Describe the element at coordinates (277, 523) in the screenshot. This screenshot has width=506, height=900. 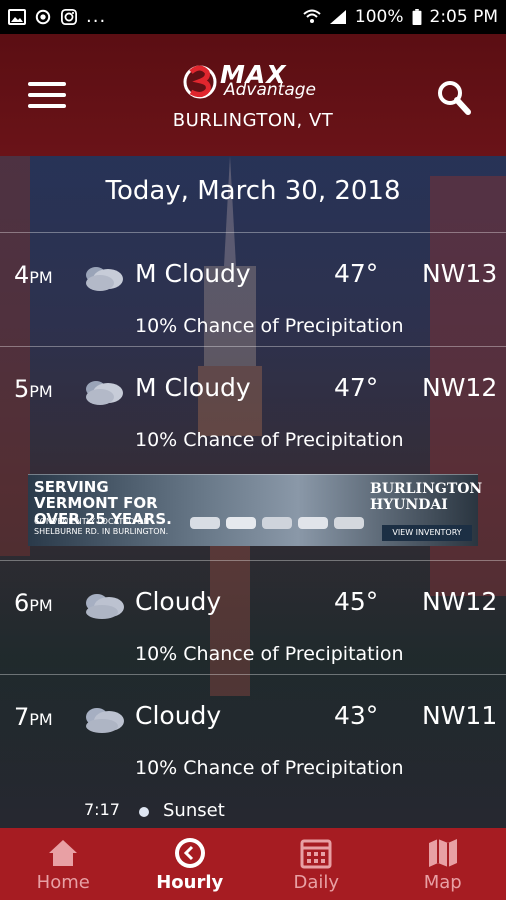
I see `ad-cars-image` at that location.